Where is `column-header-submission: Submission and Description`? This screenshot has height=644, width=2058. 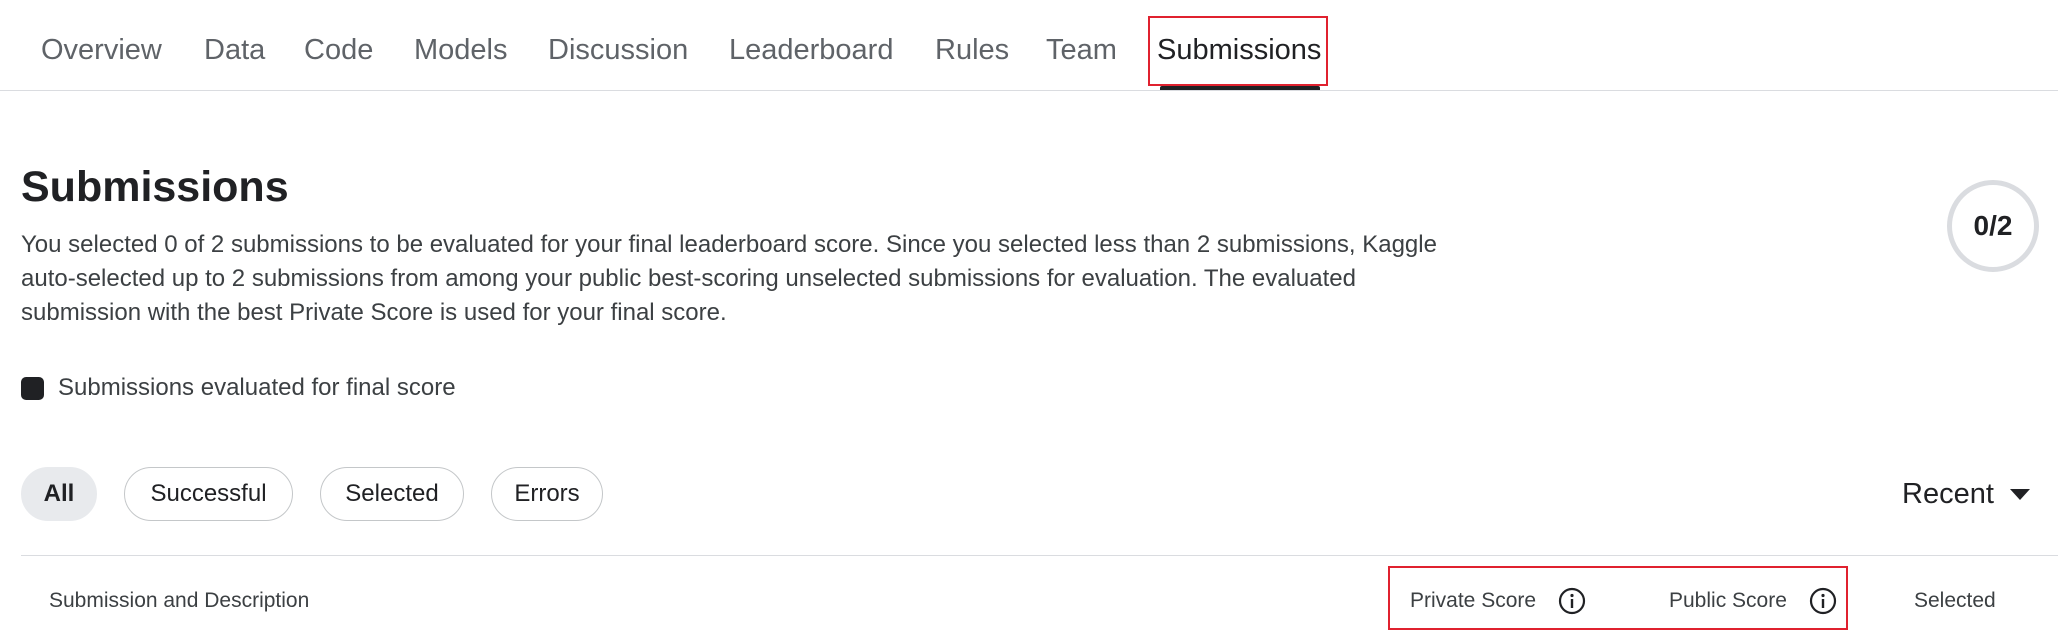
column-header-submission: Submission and Description is located at coordinates (179, 600).